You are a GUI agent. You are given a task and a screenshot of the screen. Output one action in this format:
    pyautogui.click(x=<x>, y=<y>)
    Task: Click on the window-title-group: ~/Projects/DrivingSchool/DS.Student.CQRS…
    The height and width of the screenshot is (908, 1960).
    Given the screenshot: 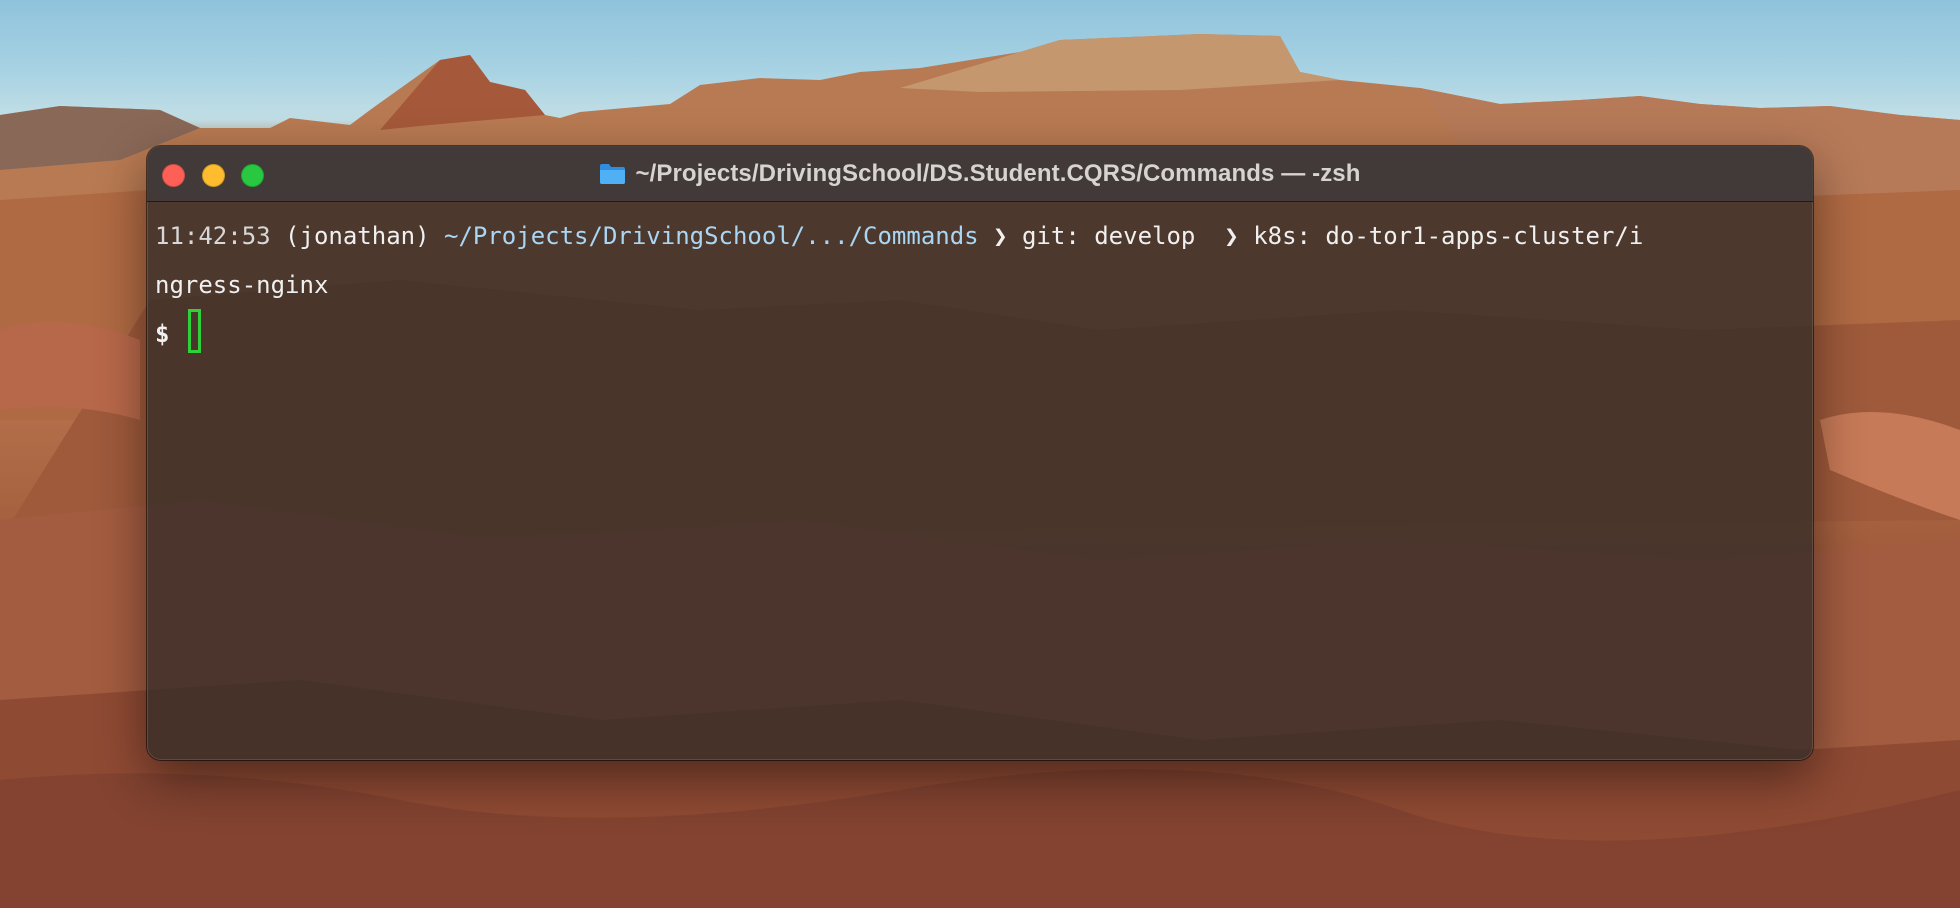 What is the action you would take?
    pyautogui.click(x=980, y=173)
    